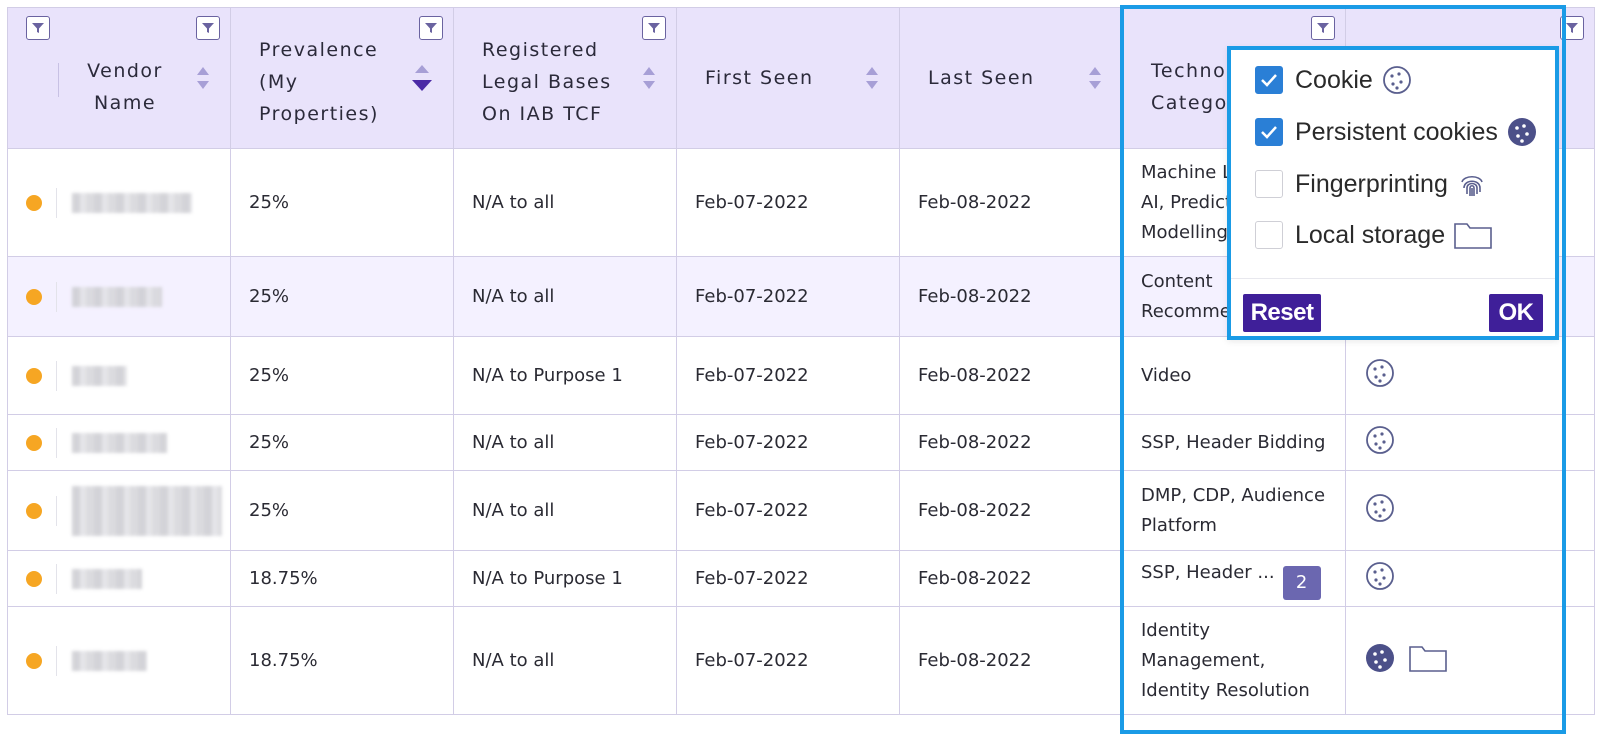 This screenshot has width=1601, height=739. Describe the element at coordinates (1282, 313) in the screenshot. I see `reset-button: Reset` at that location.